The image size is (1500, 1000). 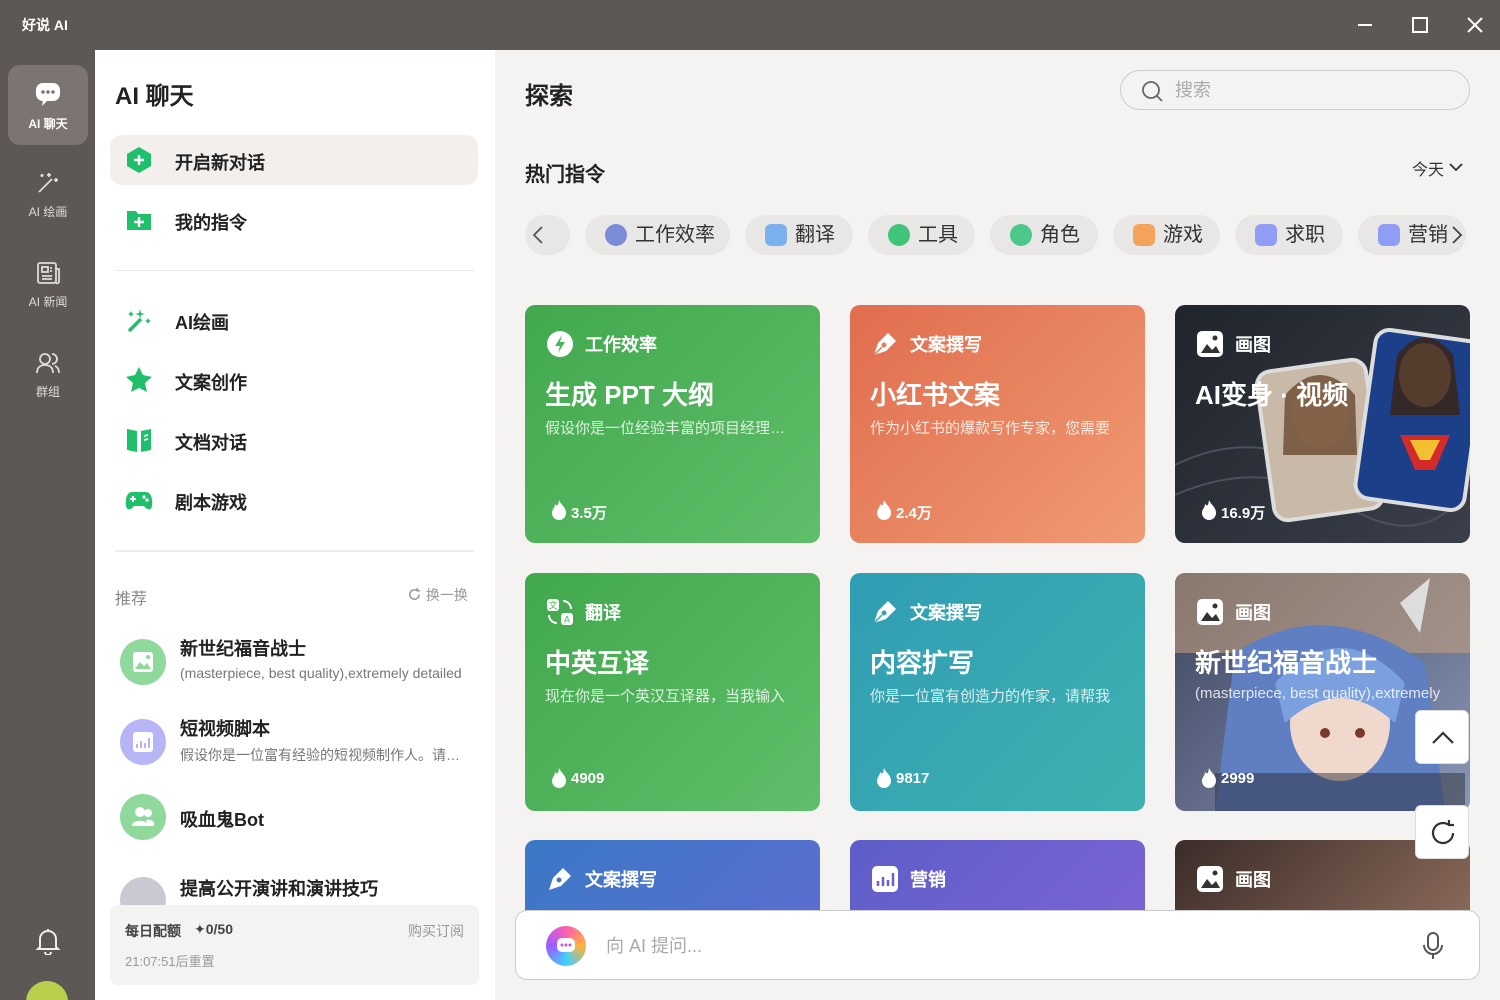 What do you see at coordinates (547, 235) in the screenshot?
I see `scroll-left-button` at bounding box center [547, 235].